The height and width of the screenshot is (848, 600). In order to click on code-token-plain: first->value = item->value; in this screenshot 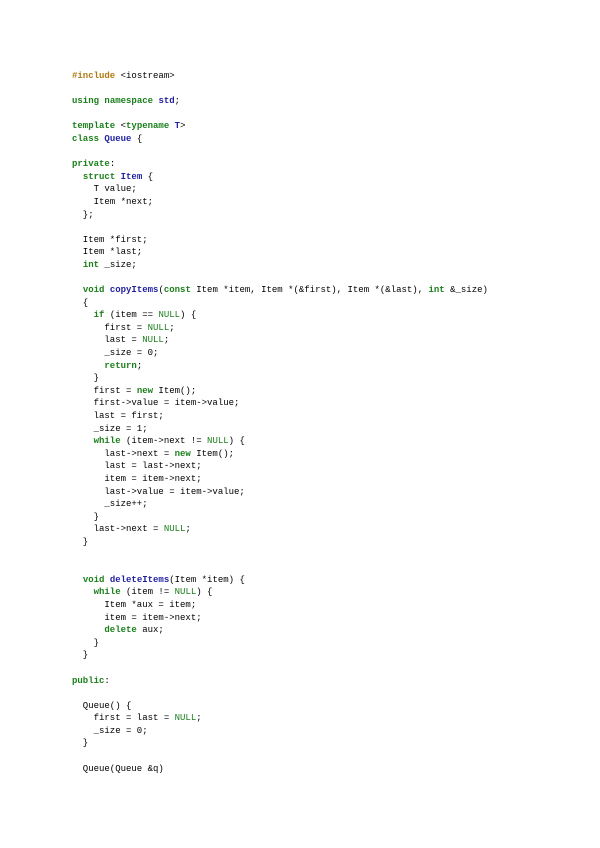, I will do `click(156, 403)`.